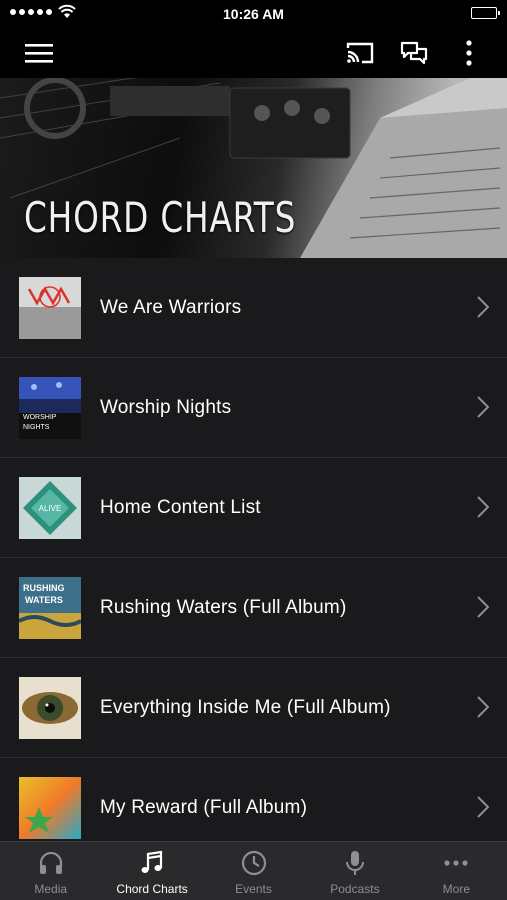 Image resolution: width=507 pixels, height=900 pixels. I want to click on tab-label: More, so click(456, 889).